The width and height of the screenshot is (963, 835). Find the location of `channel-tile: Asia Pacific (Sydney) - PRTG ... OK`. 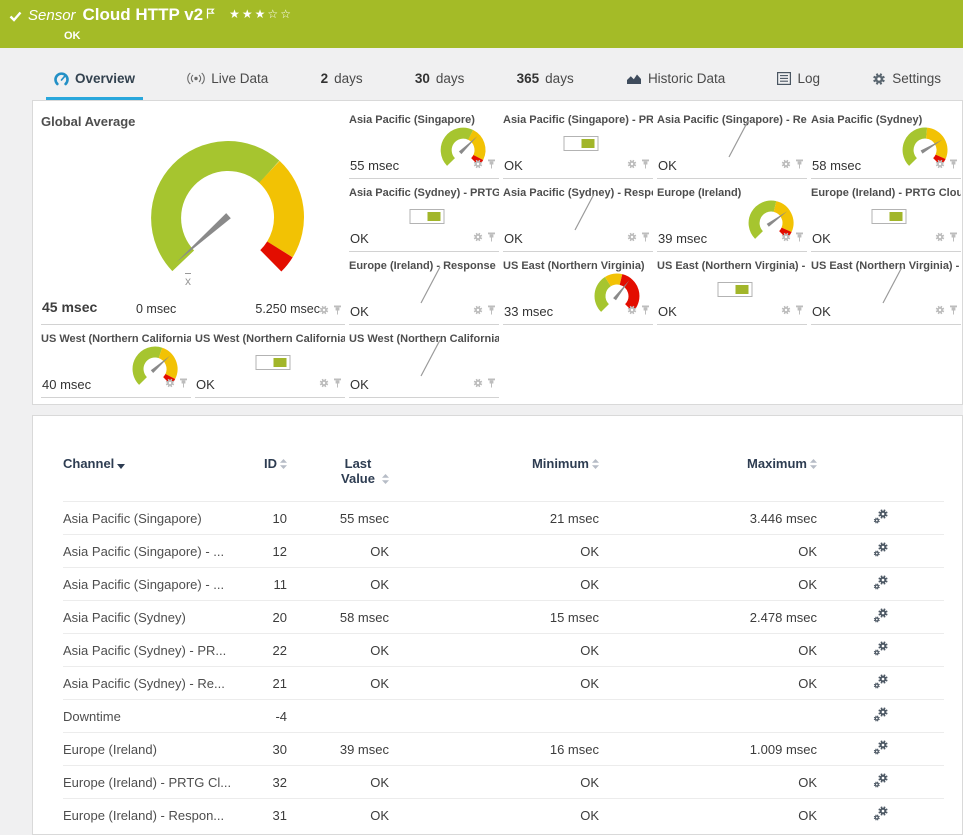

channel-tile: Asia Pacific (Sydney) - PRTG ... OK is located at coordinates (424, 219).